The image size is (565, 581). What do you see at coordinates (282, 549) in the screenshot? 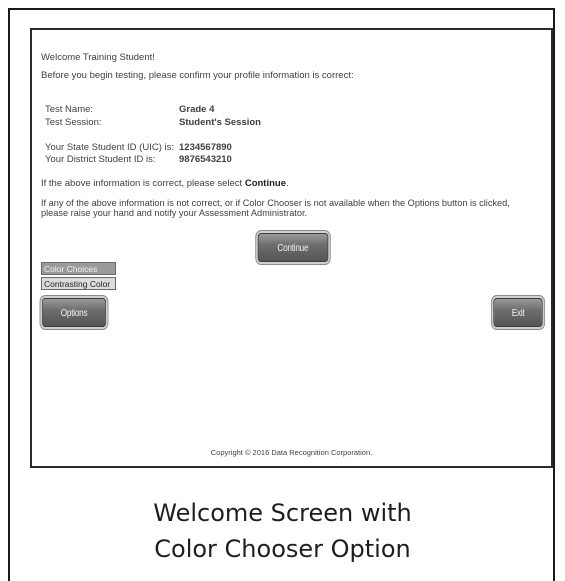
I see `caption-line-2: Color Chooser Option` at bounding box center [282, 549].